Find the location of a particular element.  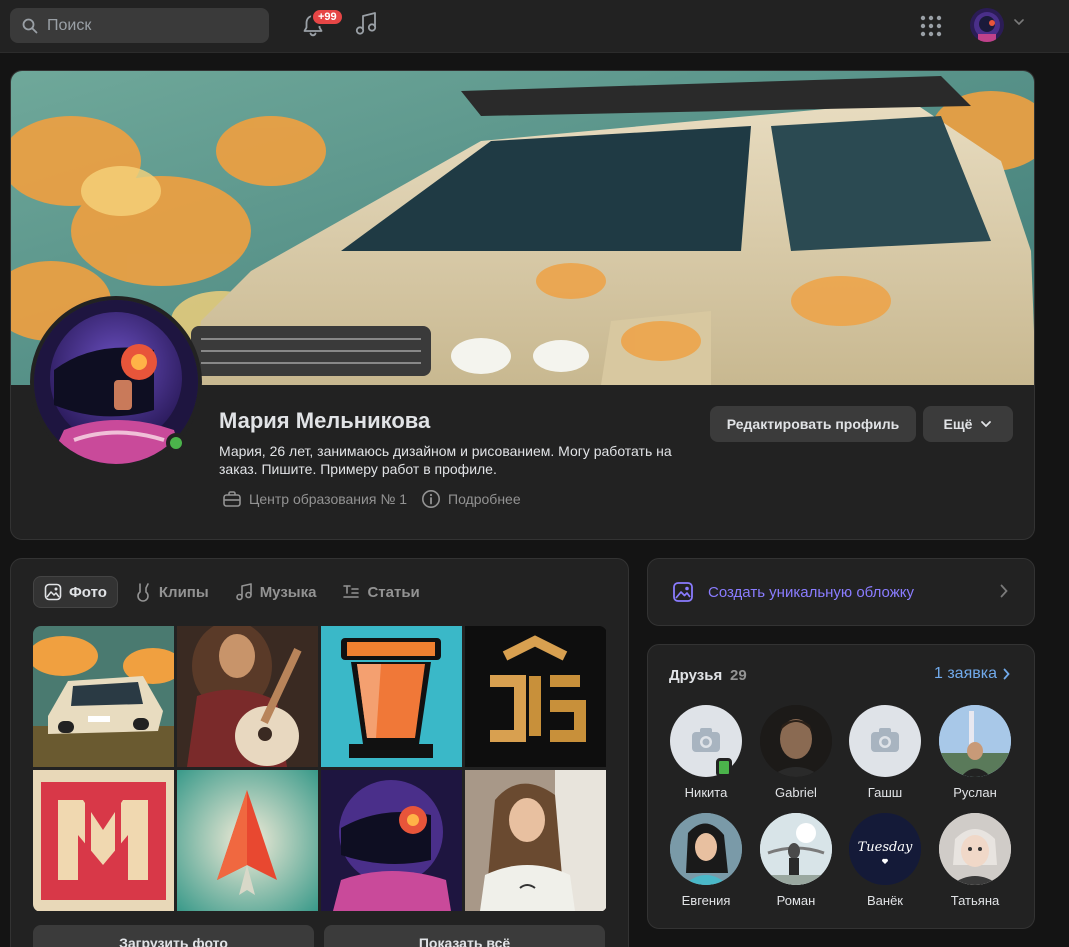

details-link: Подробнее is located at coordinates (471, 499).